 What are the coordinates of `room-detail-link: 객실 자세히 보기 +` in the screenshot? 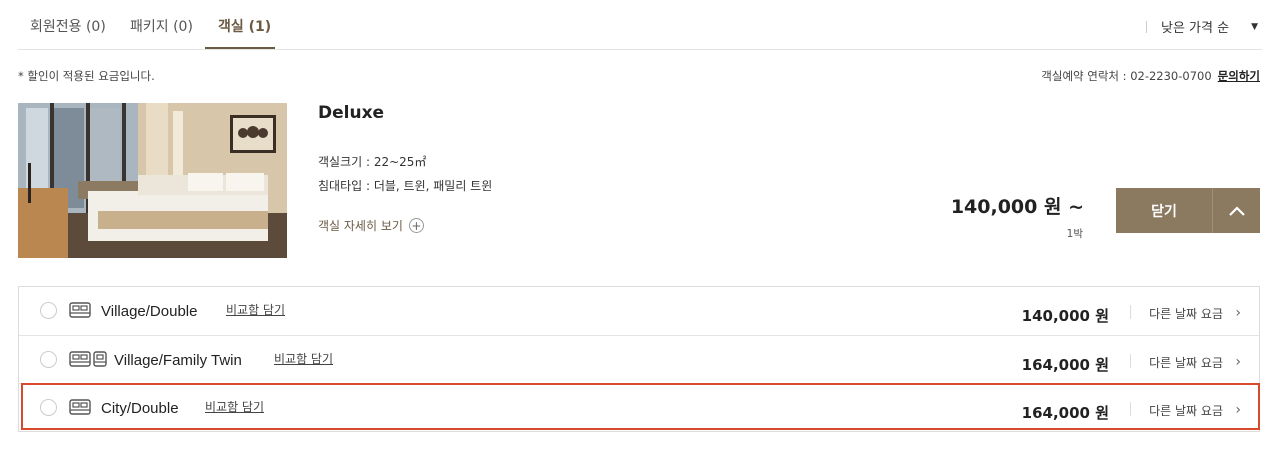 It's located at (371, 225).